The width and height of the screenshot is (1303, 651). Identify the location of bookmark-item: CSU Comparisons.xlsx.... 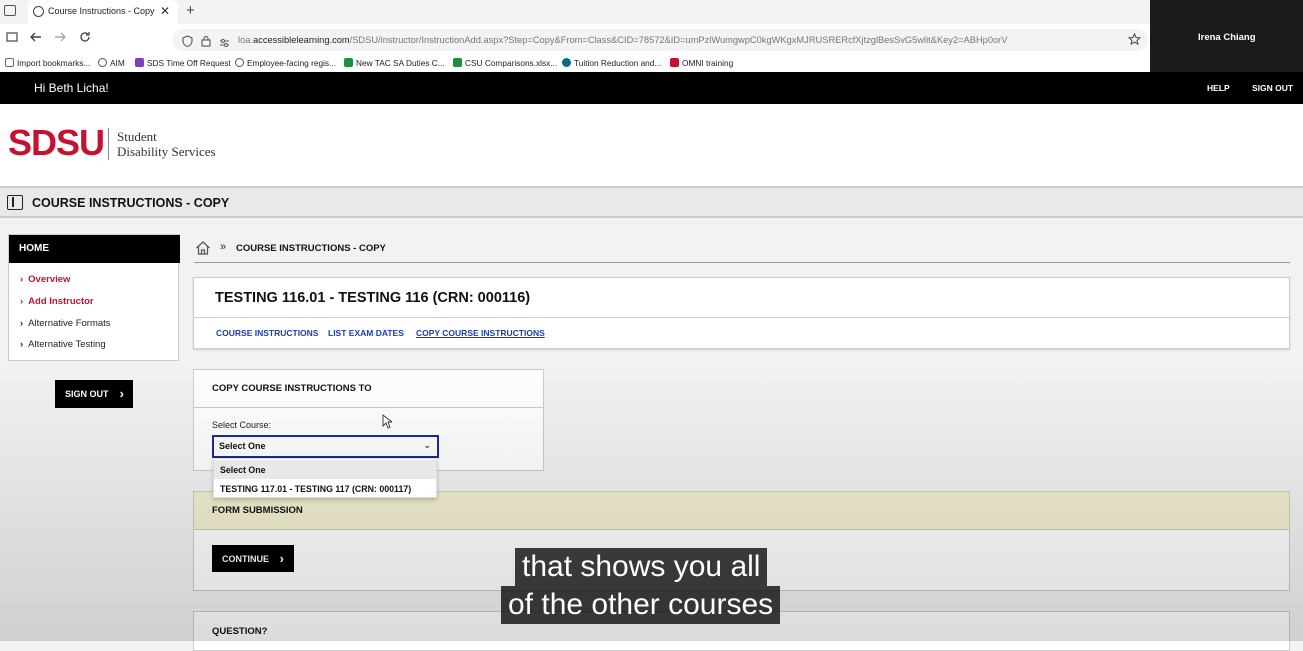
(505, 63).